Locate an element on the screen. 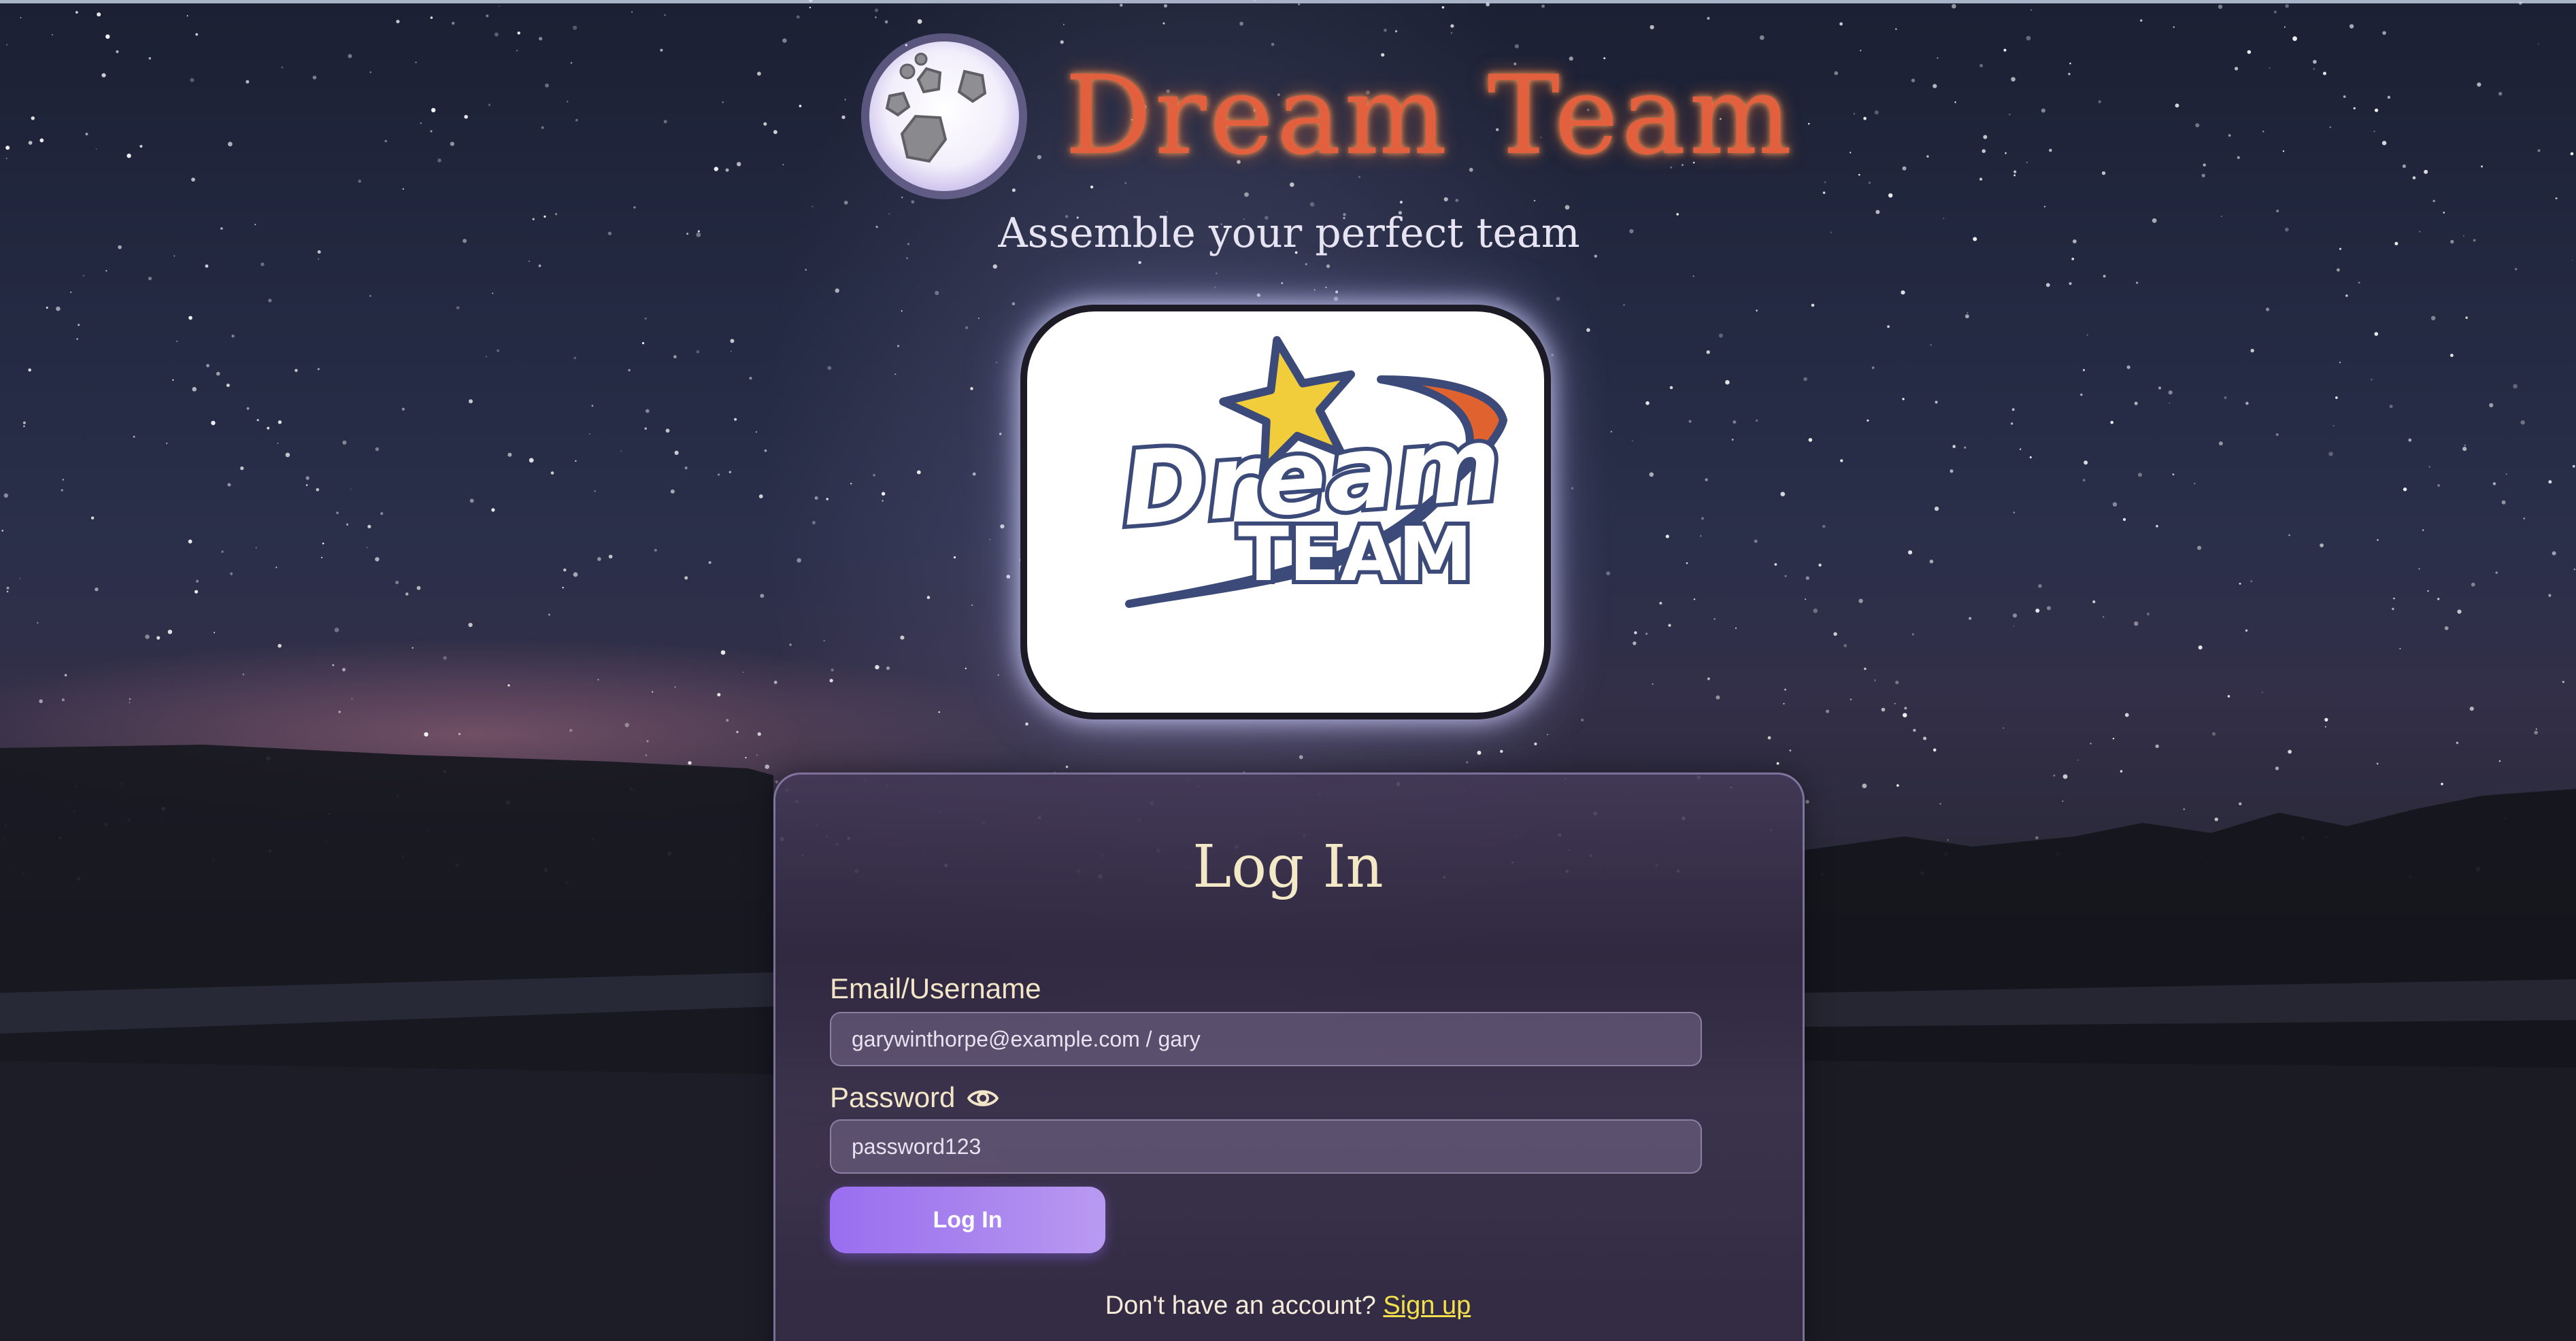 Image resolution: width=2576 pixels, height=1341 pixels. dream-team-logo: Dream TEAM is located at coordinates (1311, 472).